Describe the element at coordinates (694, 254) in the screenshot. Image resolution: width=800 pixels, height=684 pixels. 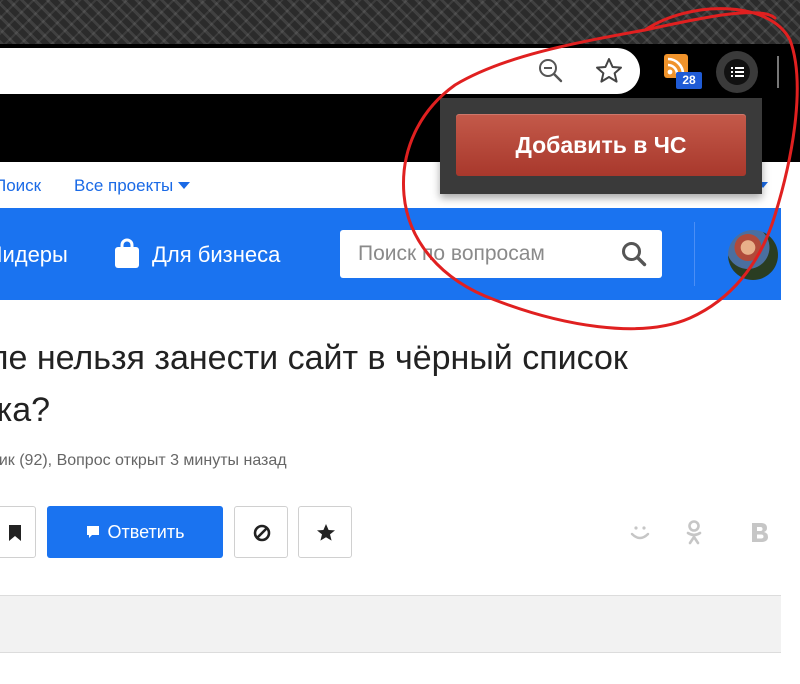
I see `nav-divider` at that location.